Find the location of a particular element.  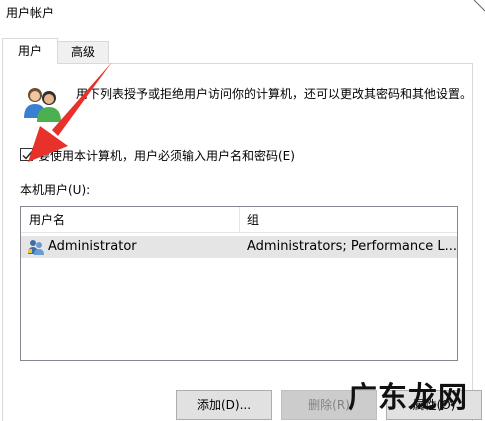

users-icon is located at coordinates (42, 105).